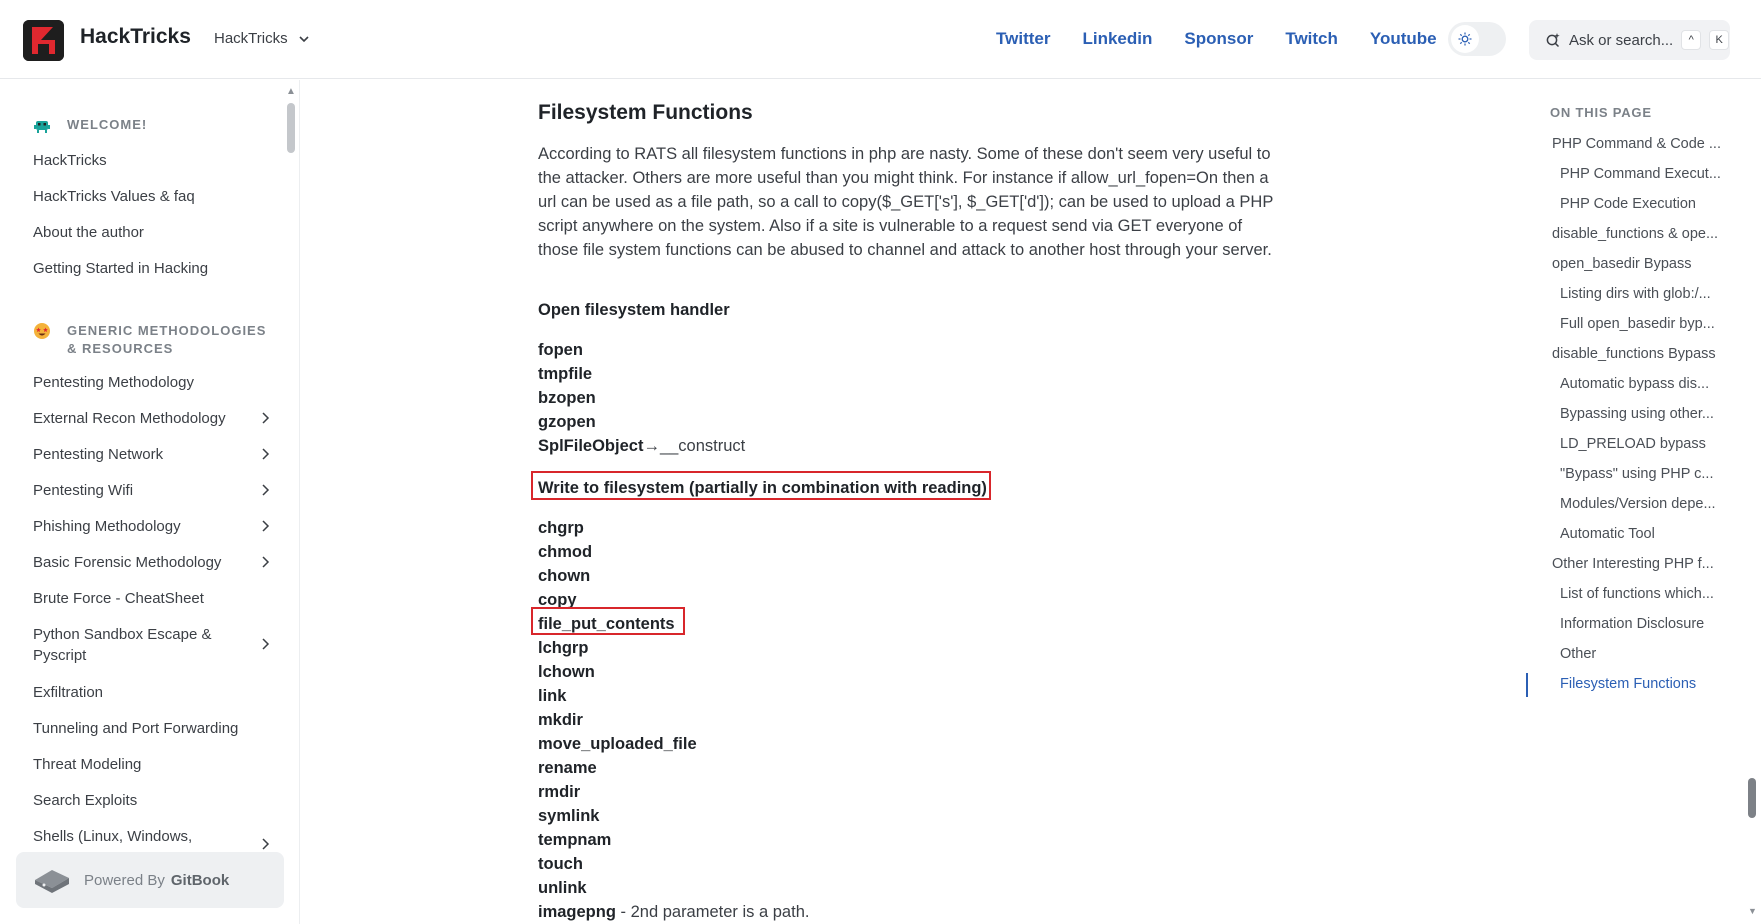 The height and width of the screenshot is (924, 1761). What do you see at coordinates (200, 880) in the screenshot?
I see `gitbook-brand: GitBook` at bounding box center [200, 880].